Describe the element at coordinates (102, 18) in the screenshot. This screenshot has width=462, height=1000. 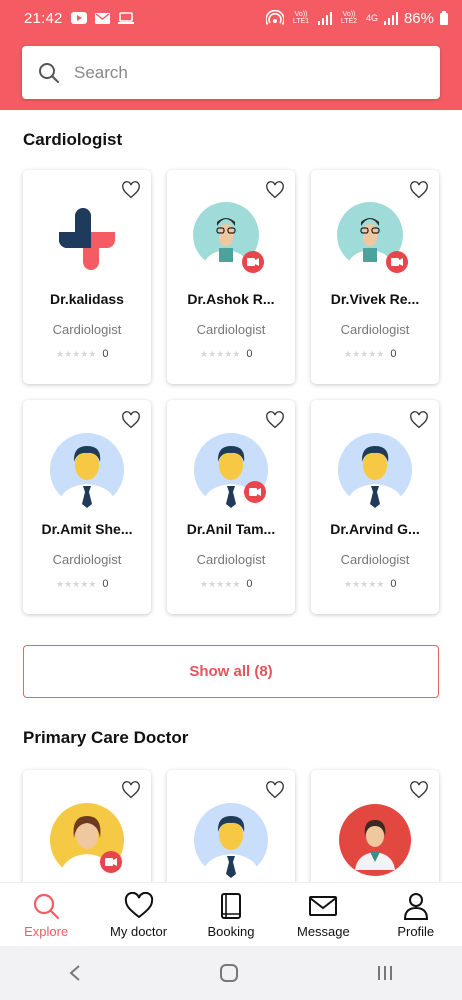
I see `mail-icon` at that location.